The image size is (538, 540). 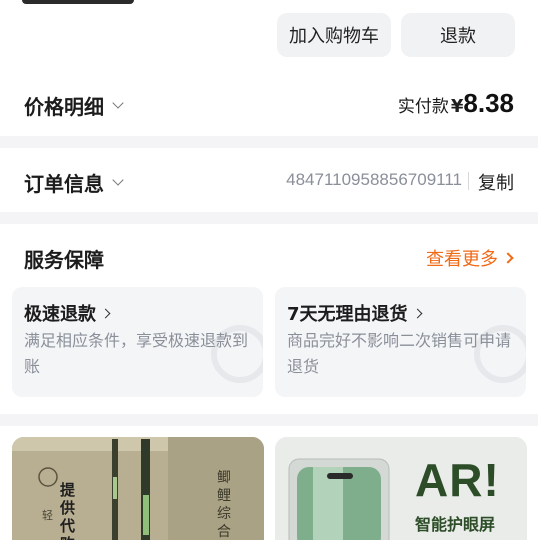 I want to click on view-more-link: 查看更多, so click(x=470, y=258).